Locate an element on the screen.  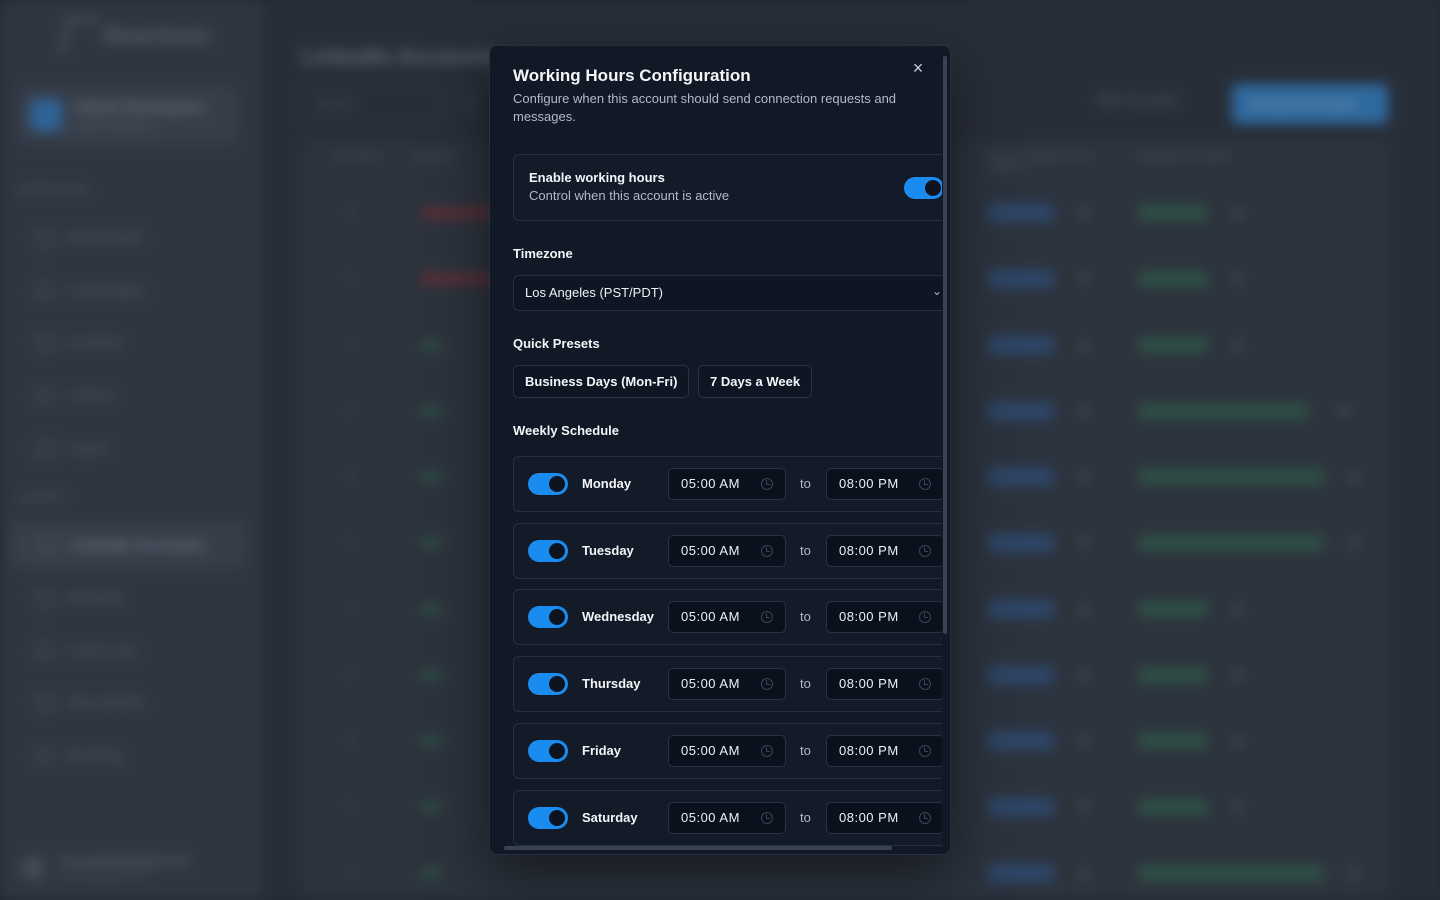
weekly-schedule-label: Weekly Schedule is located at coordinates (566, 430).